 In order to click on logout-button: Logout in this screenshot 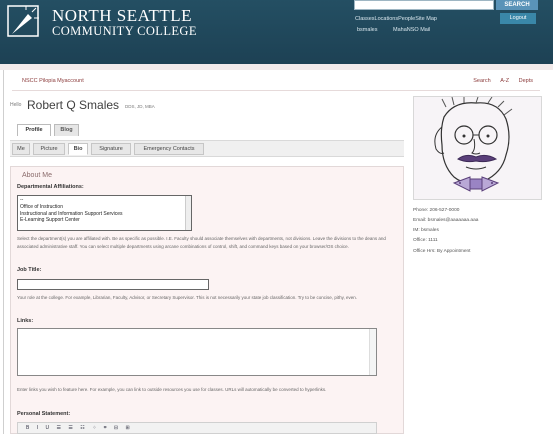, I will do `click(518, 18)`.